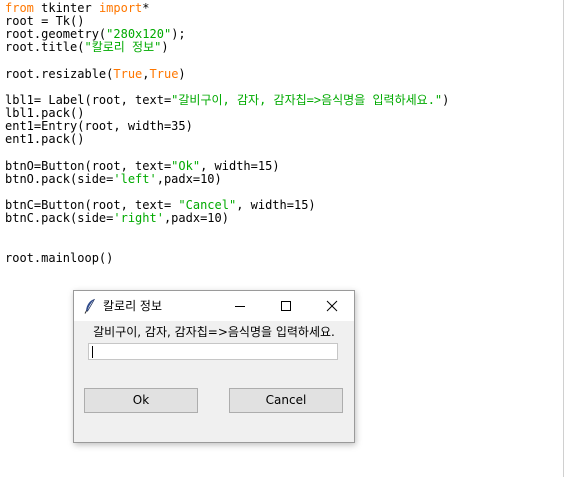  What do you see at coordinates (59, 73) in the screenshot?
I see `code-token: root.resizable(` at bounding box center [59, 73].